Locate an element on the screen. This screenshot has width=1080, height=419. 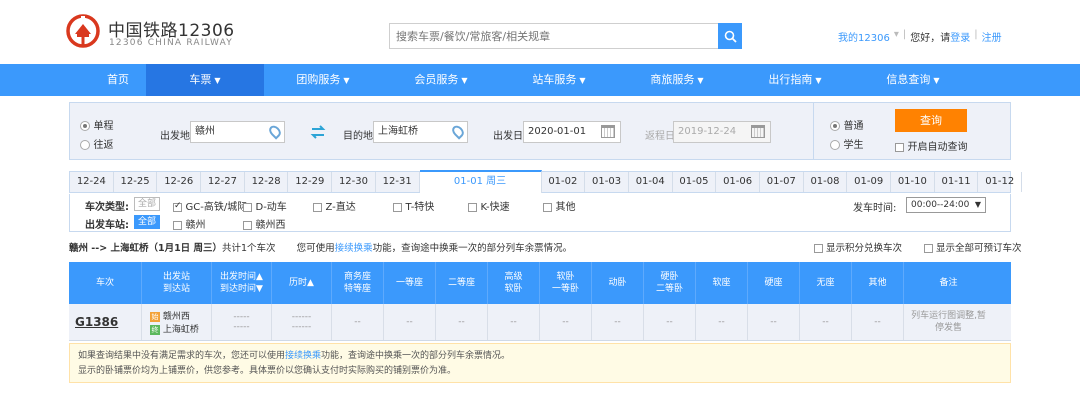
train-type-option: D-动车 is located at coordinates (265, 205).